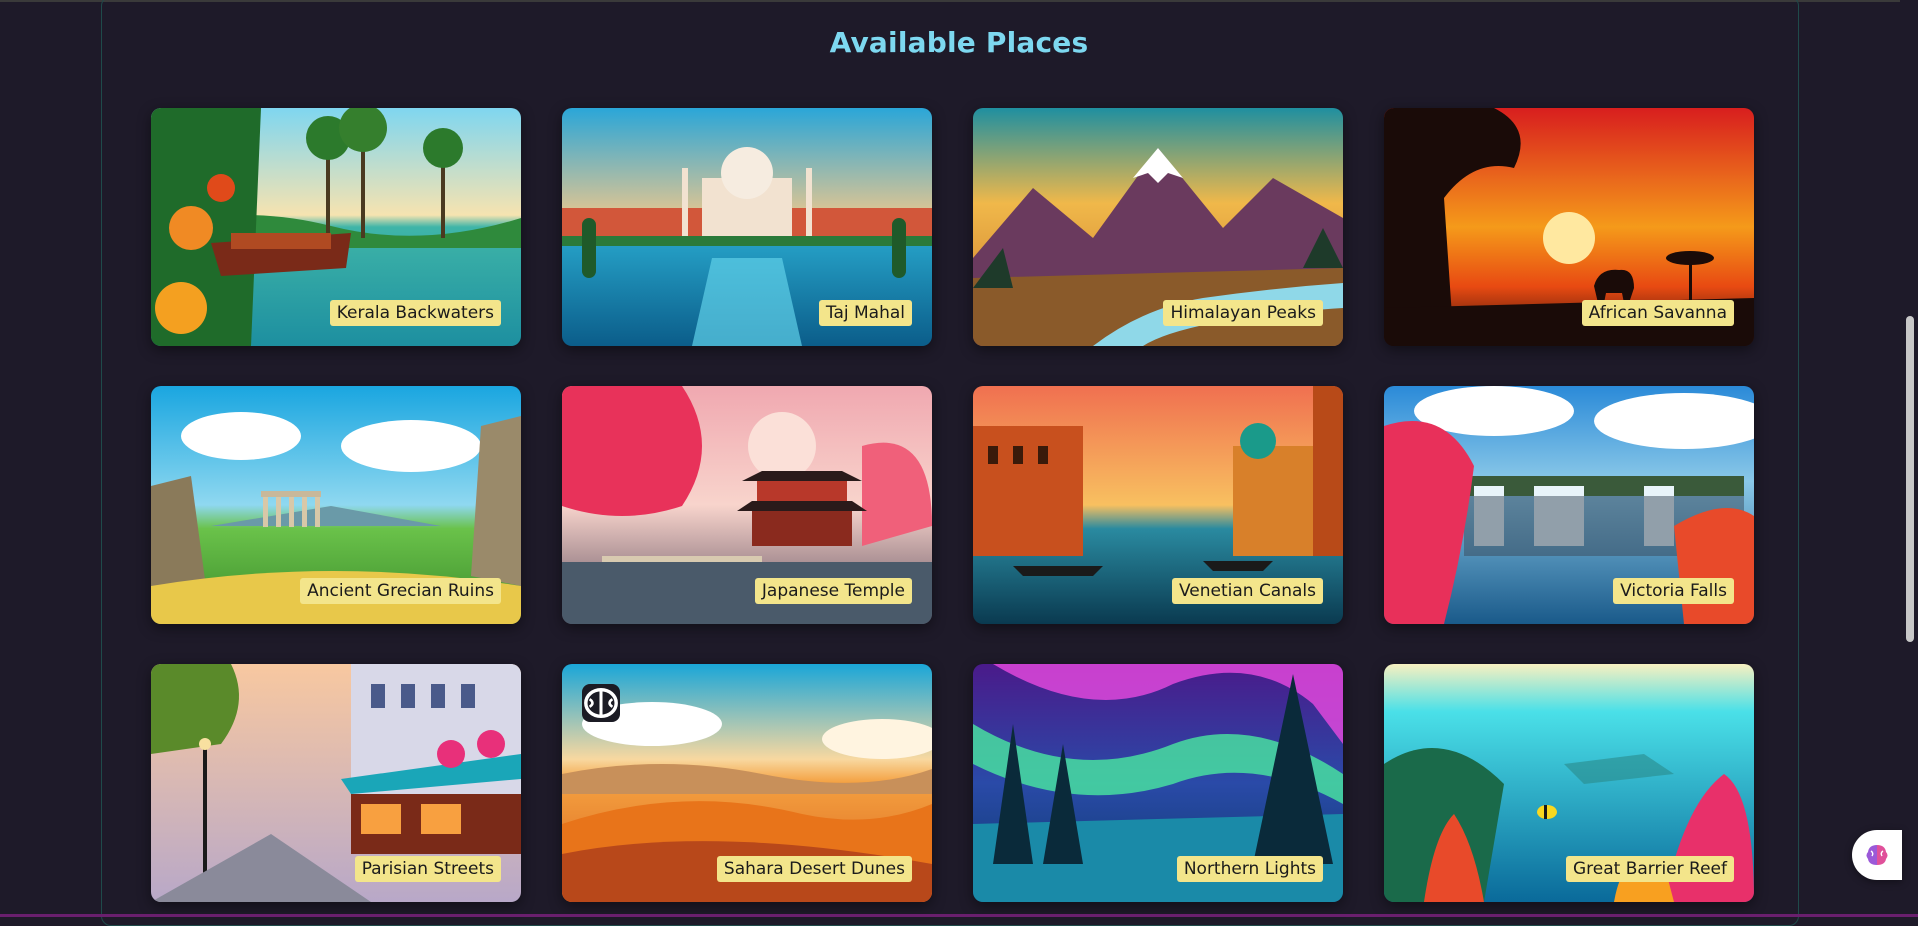 Image resolution: width=1918 pixels, height=926 pixels. I want to click on place-card-northern-lights: Northern Lights, so click(1158, 783).